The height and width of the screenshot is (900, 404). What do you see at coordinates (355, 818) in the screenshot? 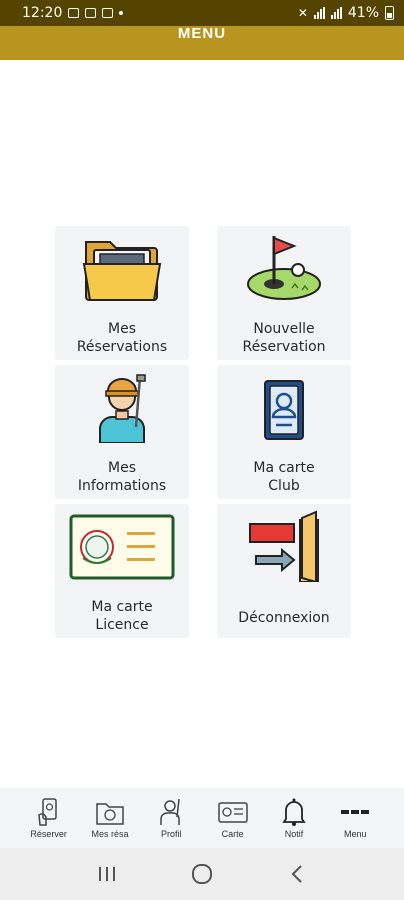
I see `nav-item-menu: Menu` at bounding box center [355, 818].